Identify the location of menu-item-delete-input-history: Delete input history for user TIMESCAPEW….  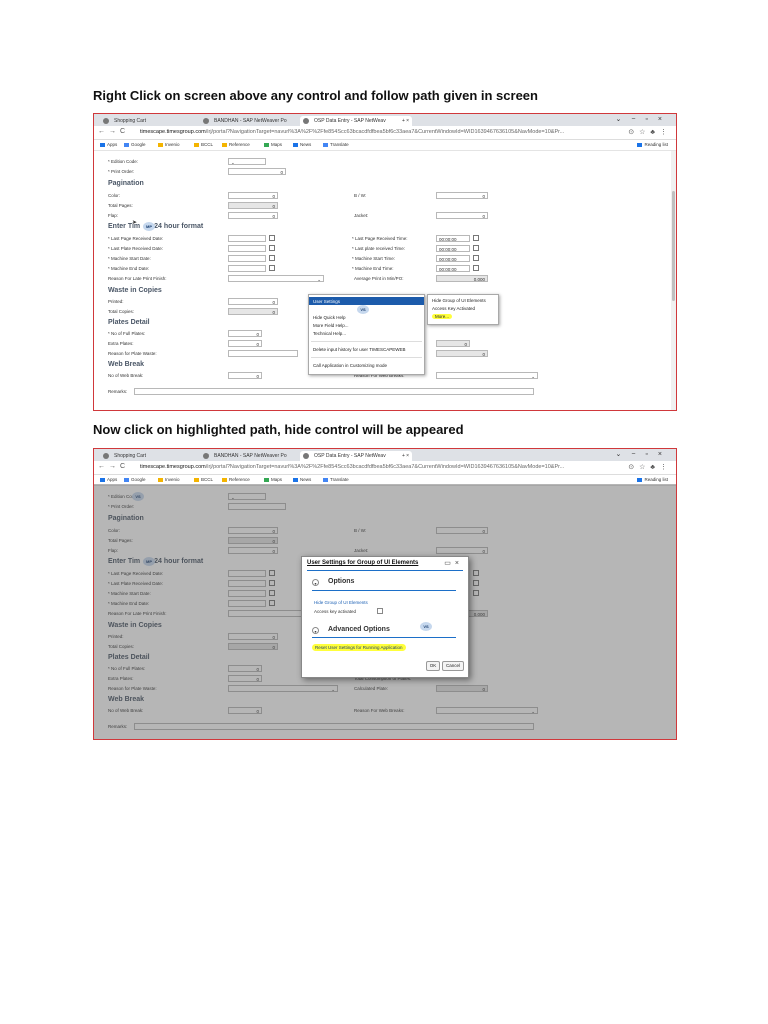
(359, 349).